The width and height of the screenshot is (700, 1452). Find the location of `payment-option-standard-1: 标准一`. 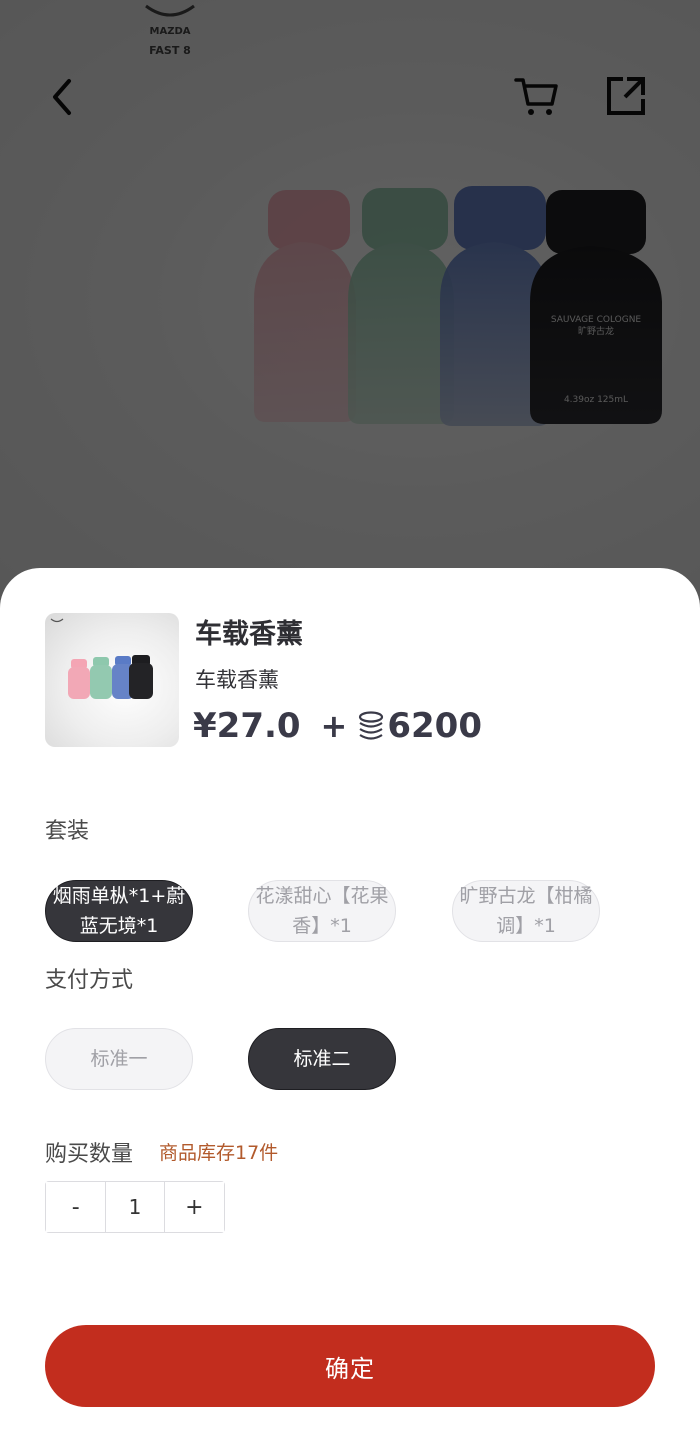

payment-option-standard-1: 标准一 is located at coordinates (119, 1059).